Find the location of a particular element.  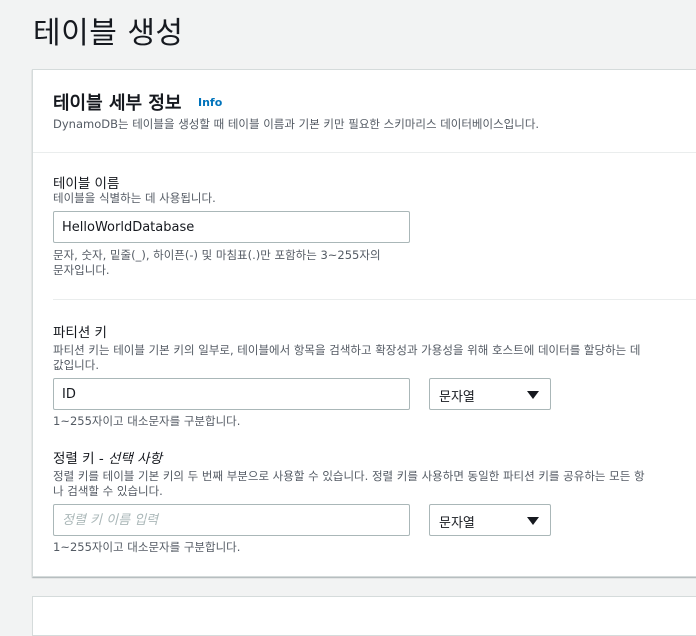

sort-key-type-value: 문자열 is located at coordinates (457, 523).